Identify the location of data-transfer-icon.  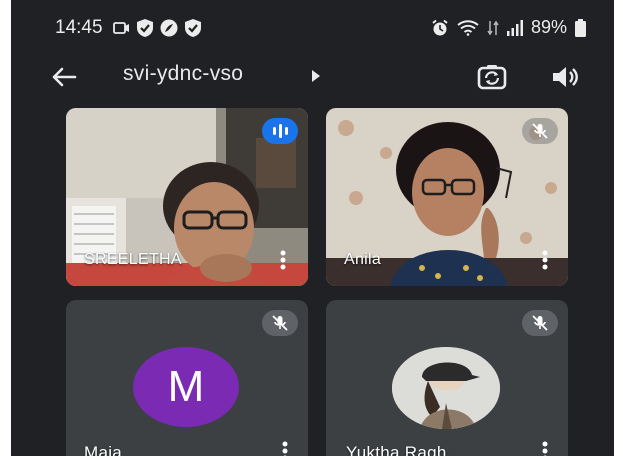
(493, 28).